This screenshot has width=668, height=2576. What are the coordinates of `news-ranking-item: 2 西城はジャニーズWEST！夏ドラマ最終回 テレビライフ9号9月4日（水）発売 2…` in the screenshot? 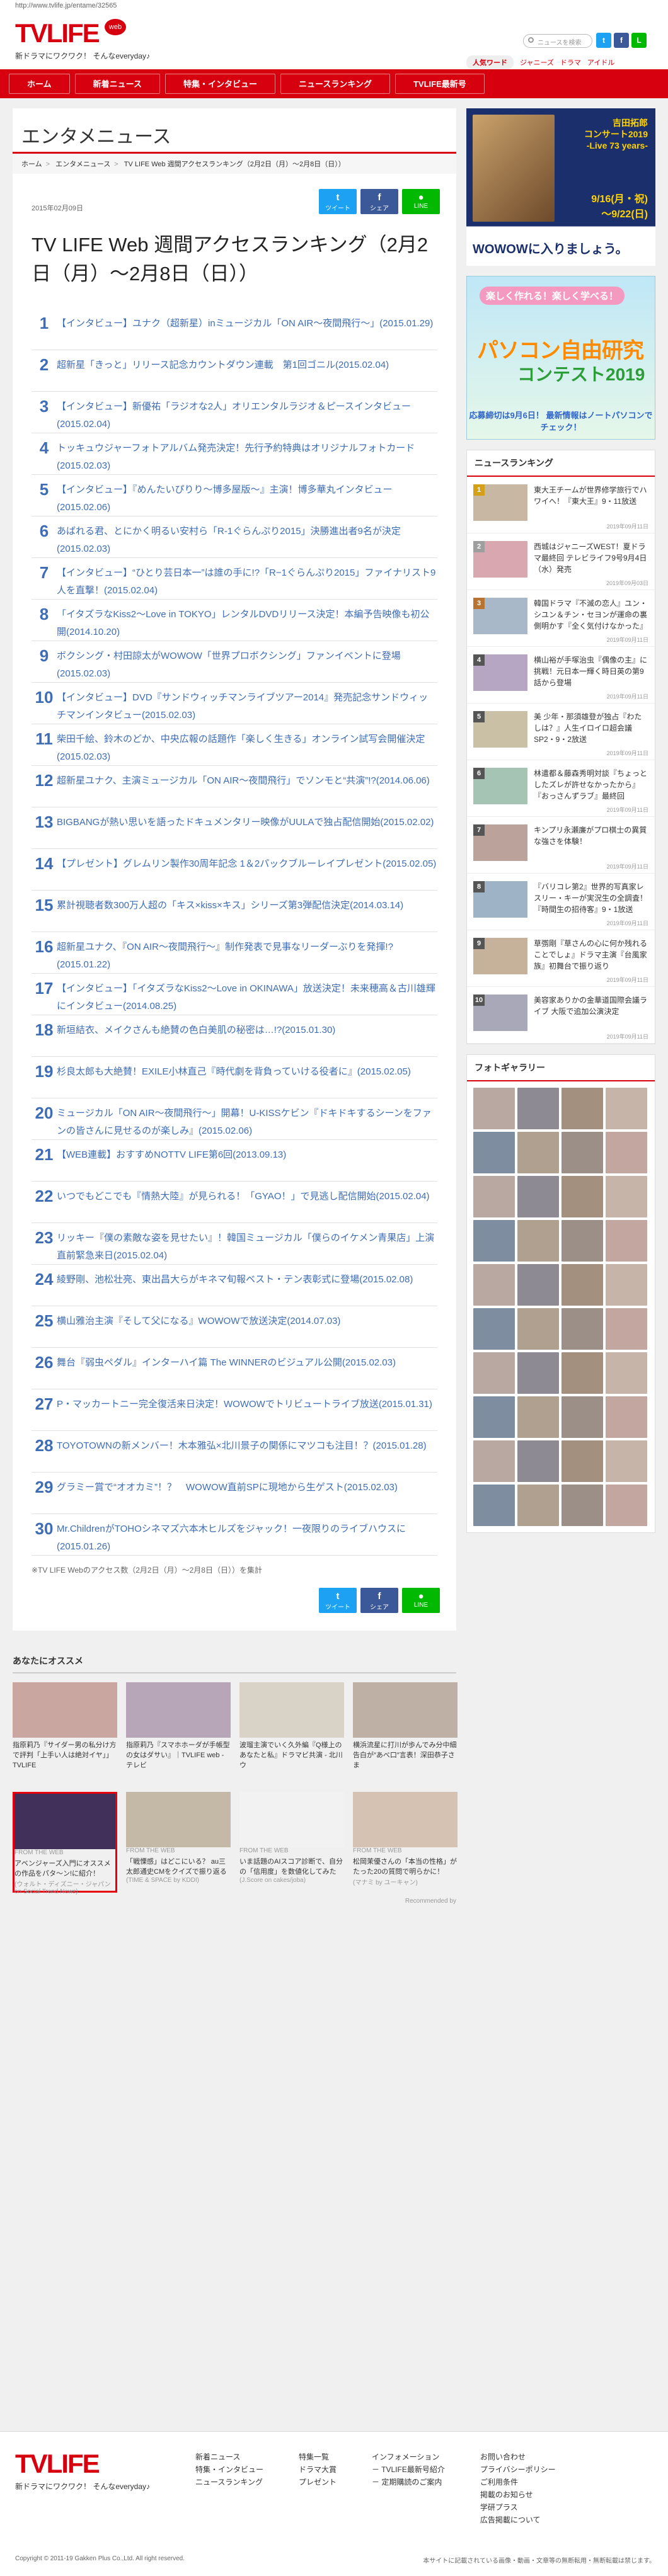 It's located at (561, 561).